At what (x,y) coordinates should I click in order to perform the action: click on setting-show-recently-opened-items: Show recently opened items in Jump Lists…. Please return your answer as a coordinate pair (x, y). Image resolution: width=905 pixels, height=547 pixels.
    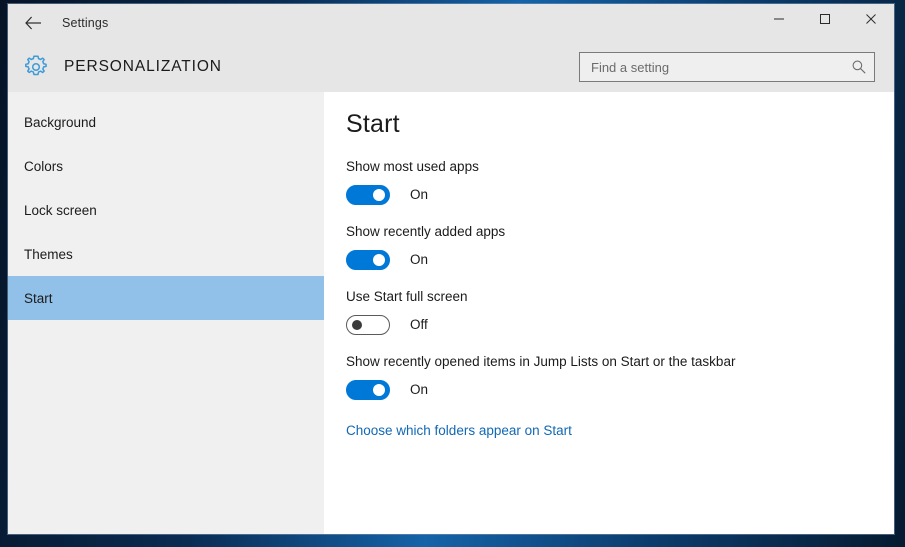
    Looking at the image, I should click on (620, 377).